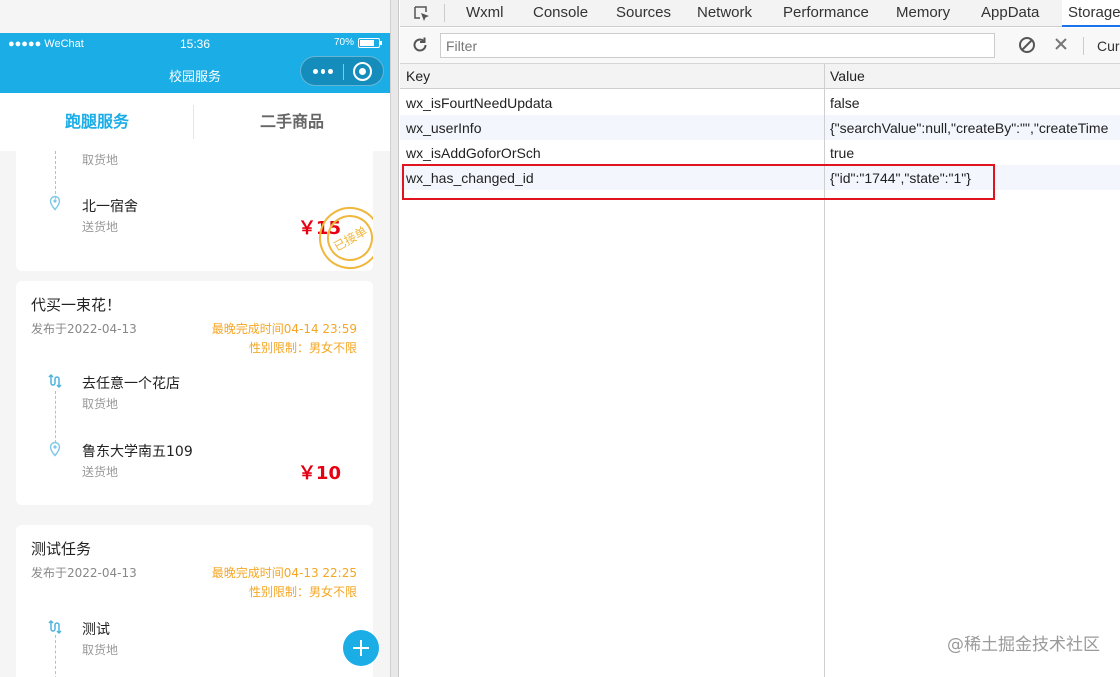 This screenshot has height=677, width=1120. Describe the element at coordinates (284, 573) in the screenshot. I see `deadline-label: 最晚完成时间04-13 22:25` at that location.